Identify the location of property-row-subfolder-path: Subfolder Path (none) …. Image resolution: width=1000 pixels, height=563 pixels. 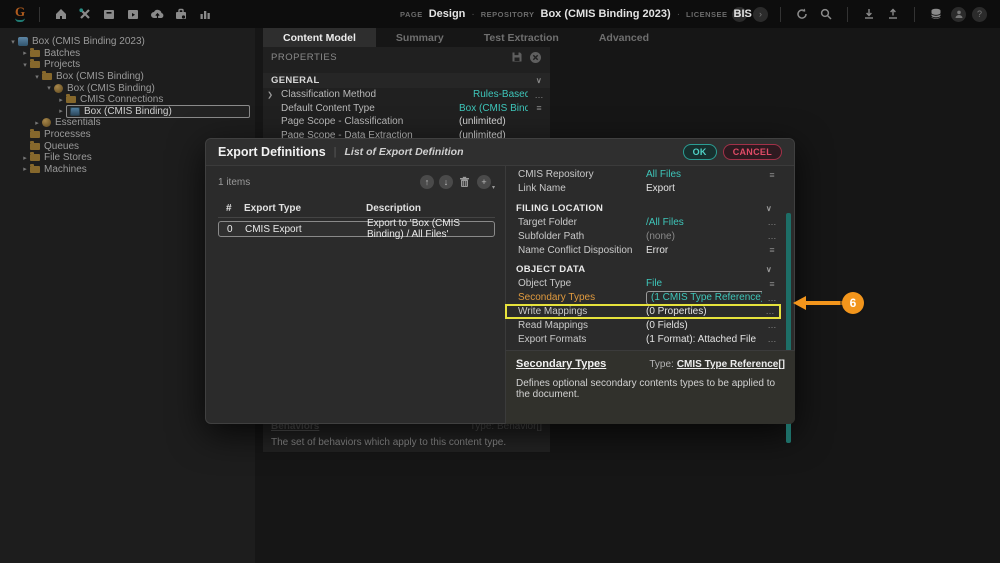
(644, 236).